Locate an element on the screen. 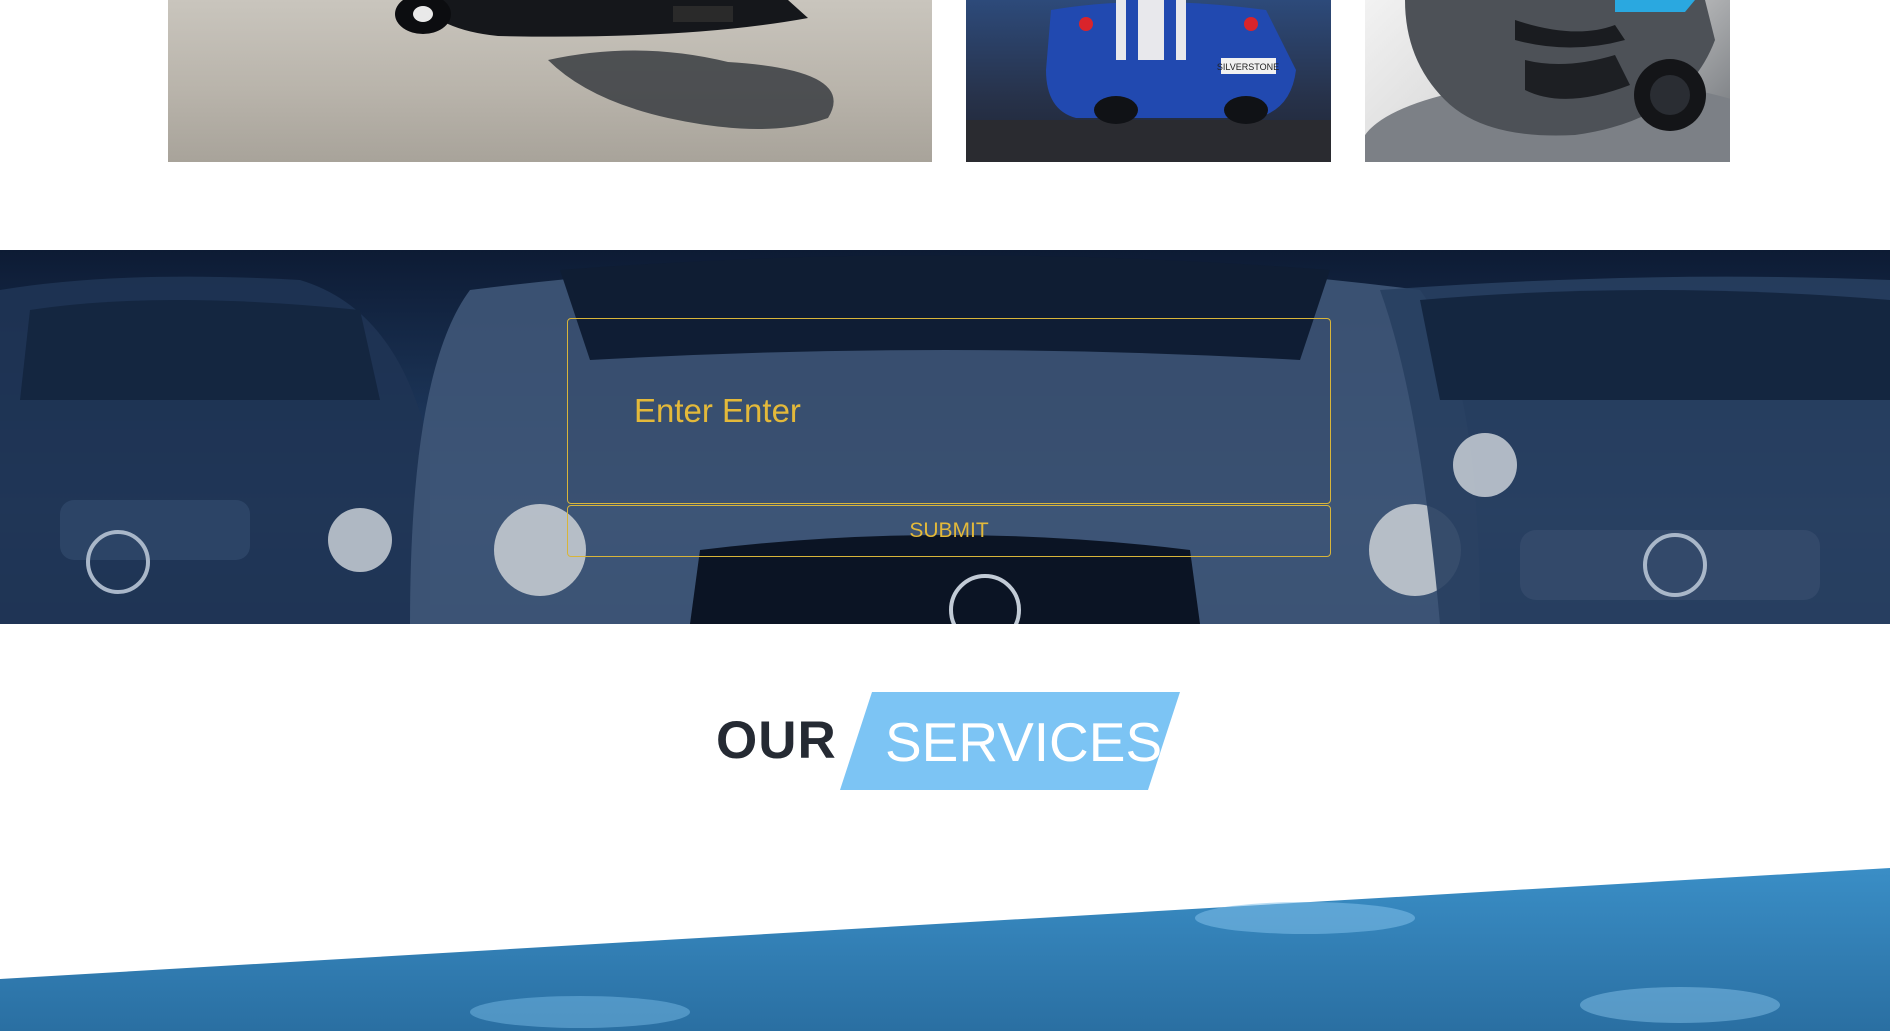 The height and width of the screenshot is (1031, 1890). gallery-photo-sports-car is located at coordinates (1547, 81).